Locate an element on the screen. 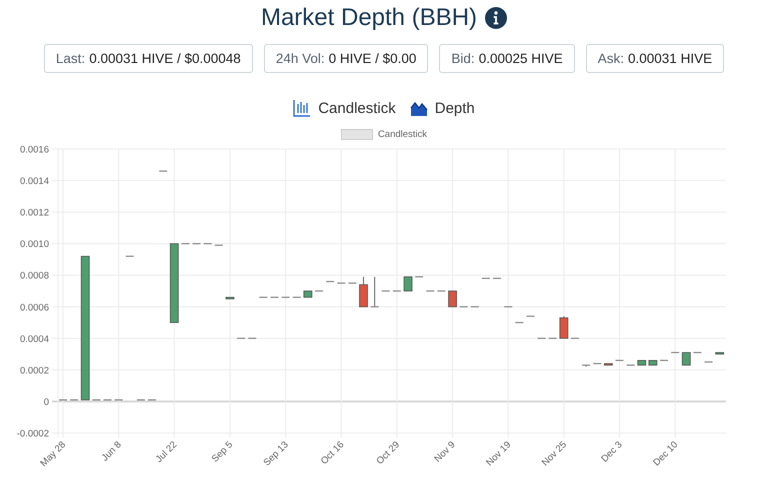 The height and width of the screenshot is (490, 768). y-axis-label: 0.0012 is located at coordinates (34, 213).